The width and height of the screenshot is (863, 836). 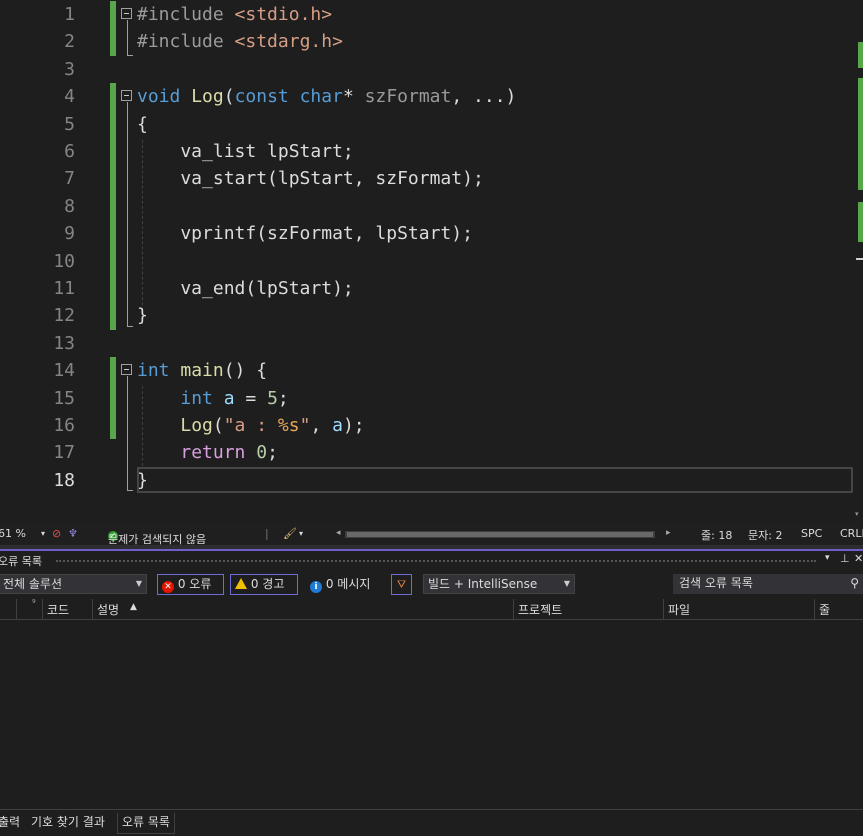 What do you see at coordinates (69, 151) in the screenshot?
I see `line-number: 6` at bounding box center [69, 151].